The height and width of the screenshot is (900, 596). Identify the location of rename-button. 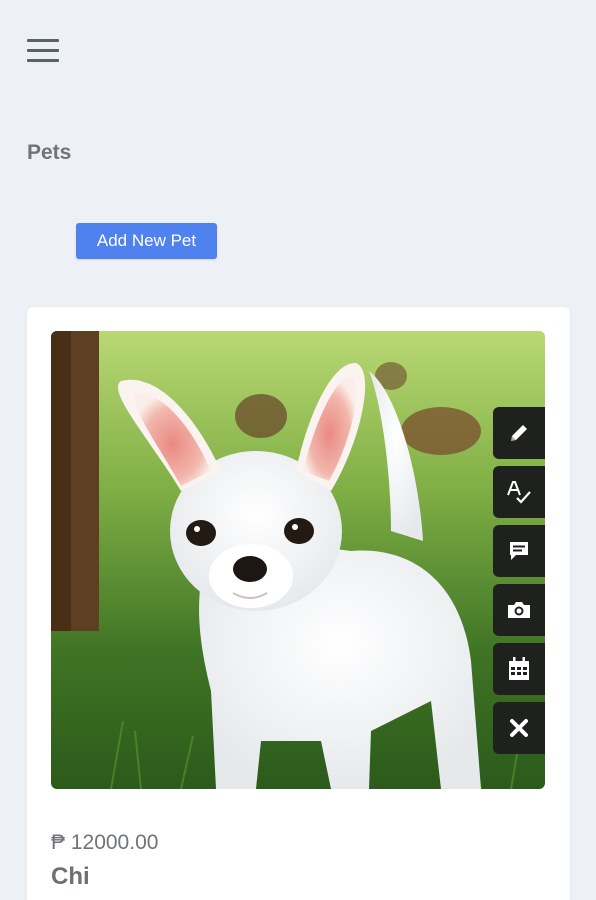
(519, 492).